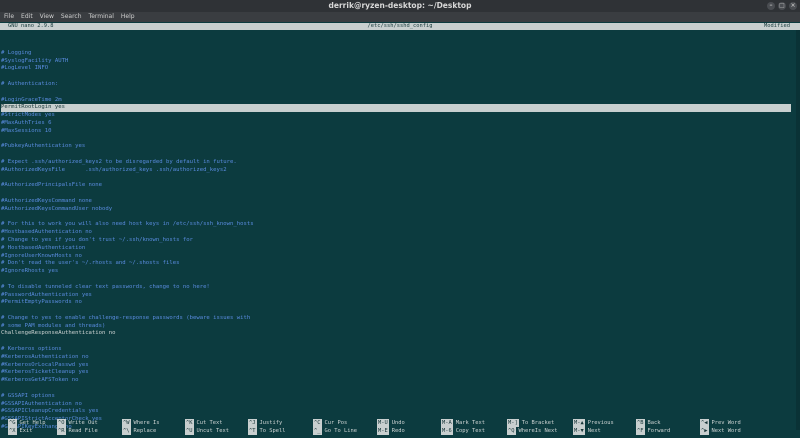 The width and height of the screenshot is (800, 438). I want to click on shortcut-label: Previous, so click(600, 423).